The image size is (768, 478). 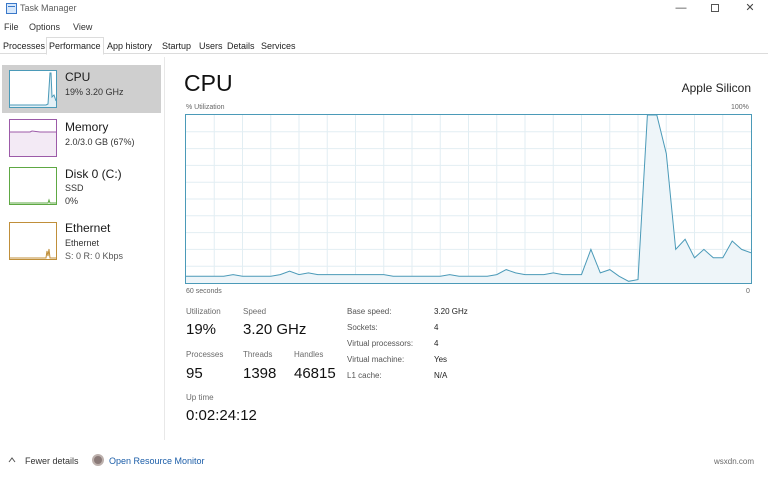 I want to click on sockets-value: 4, so click(x=436, y=327).